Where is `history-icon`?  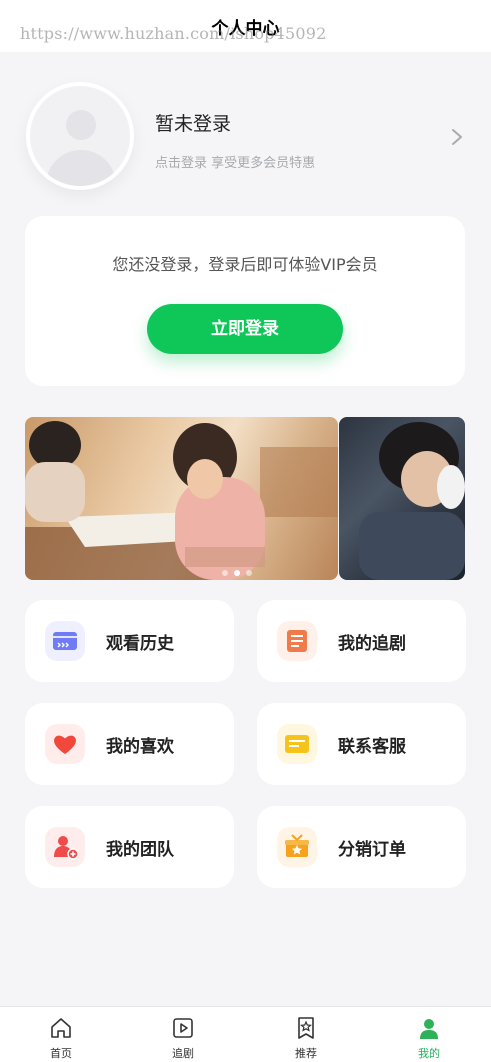 history-icon is located at coordinates (65, 641).